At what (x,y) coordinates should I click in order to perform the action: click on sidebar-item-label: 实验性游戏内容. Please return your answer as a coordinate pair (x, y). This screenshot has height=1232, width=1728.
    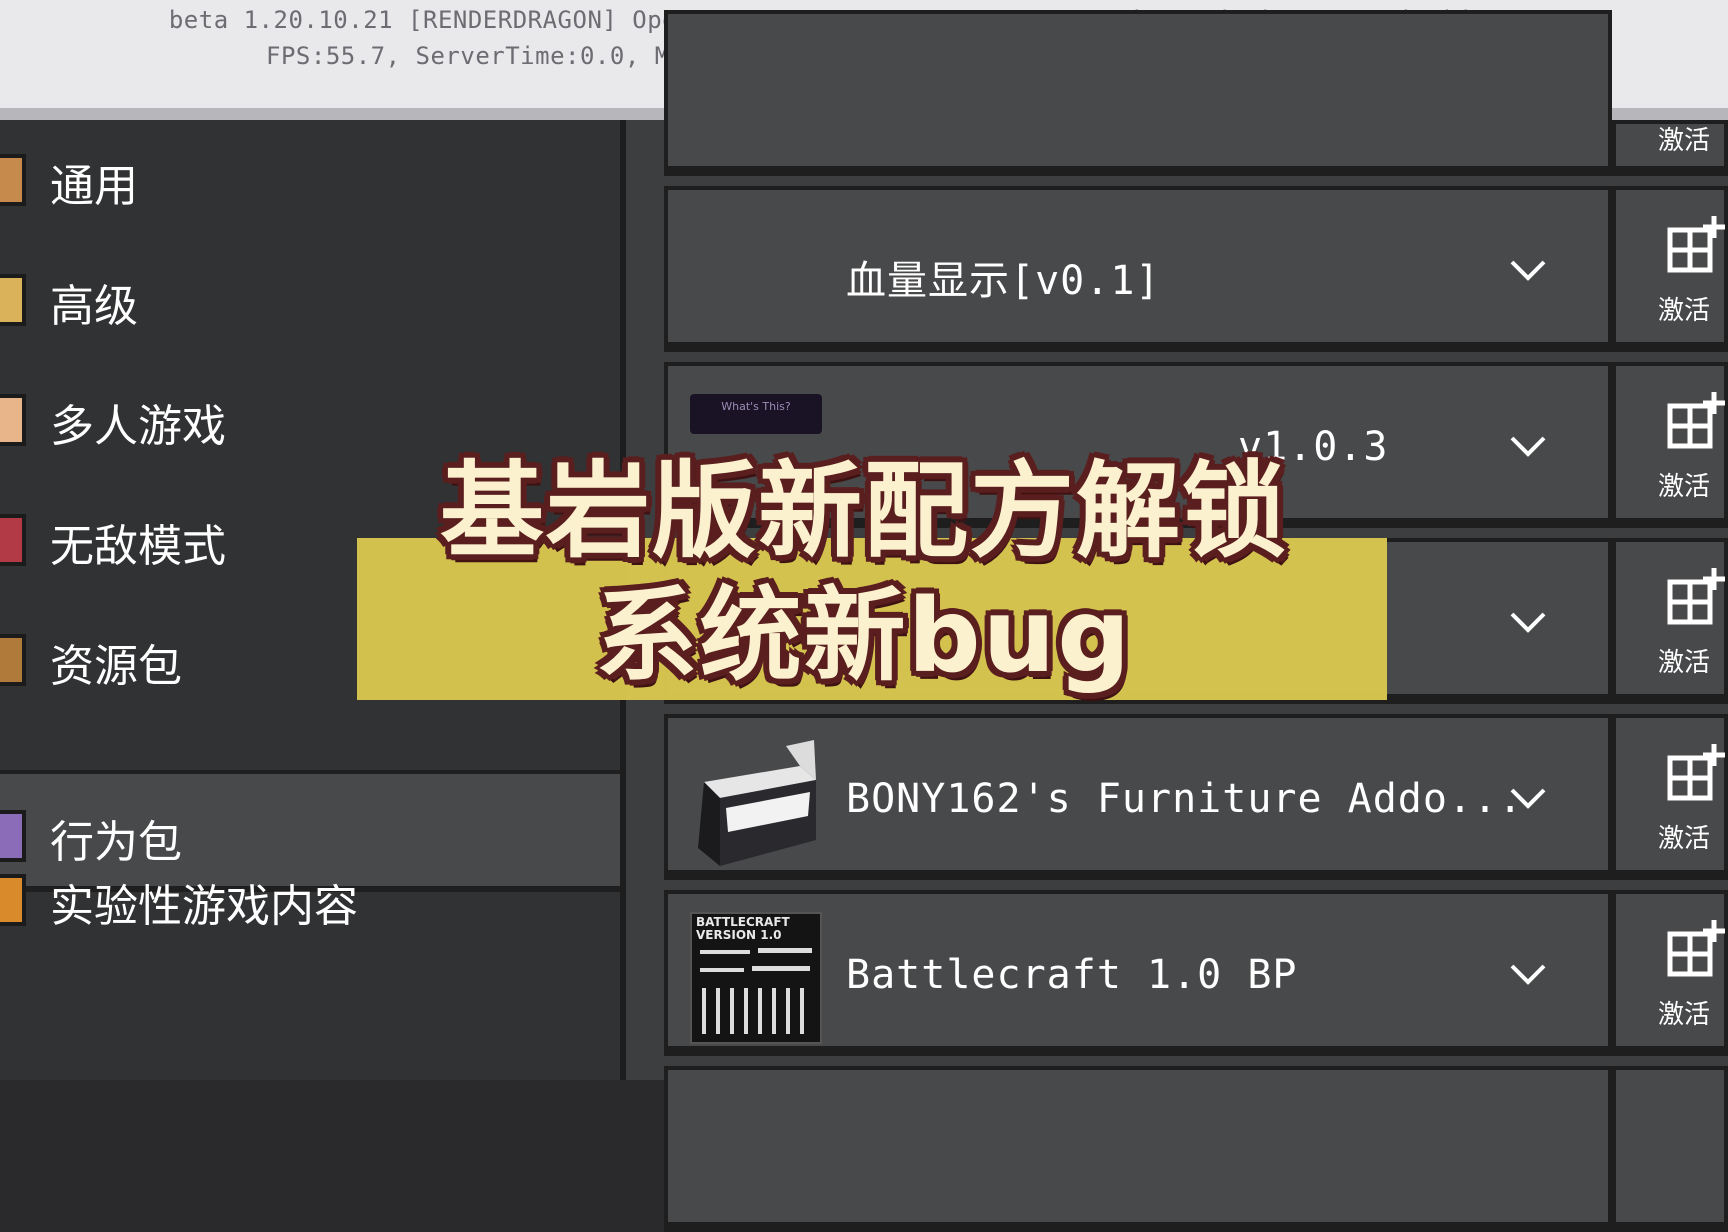
    Looking at the image, I should click on (204, 906).